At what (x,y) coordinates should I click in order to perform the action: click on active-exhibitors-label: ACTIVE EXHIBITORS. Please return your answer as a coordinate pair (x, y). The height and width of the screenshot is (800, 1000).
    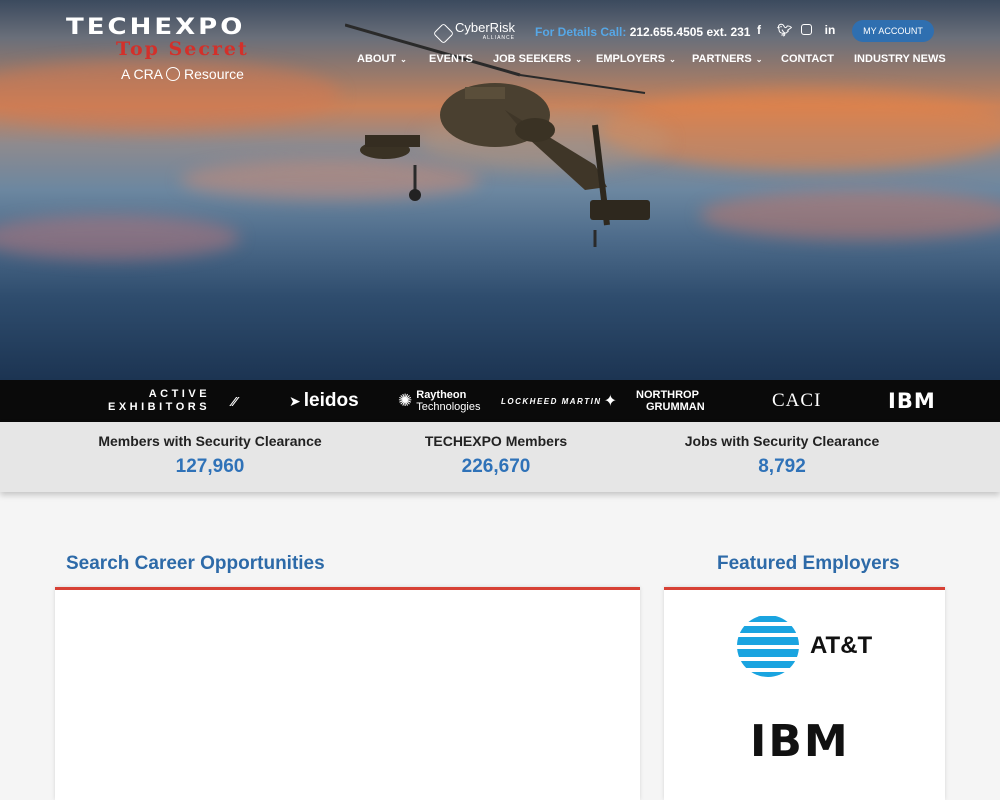
    Looking at the image, I should click on (159, 400).